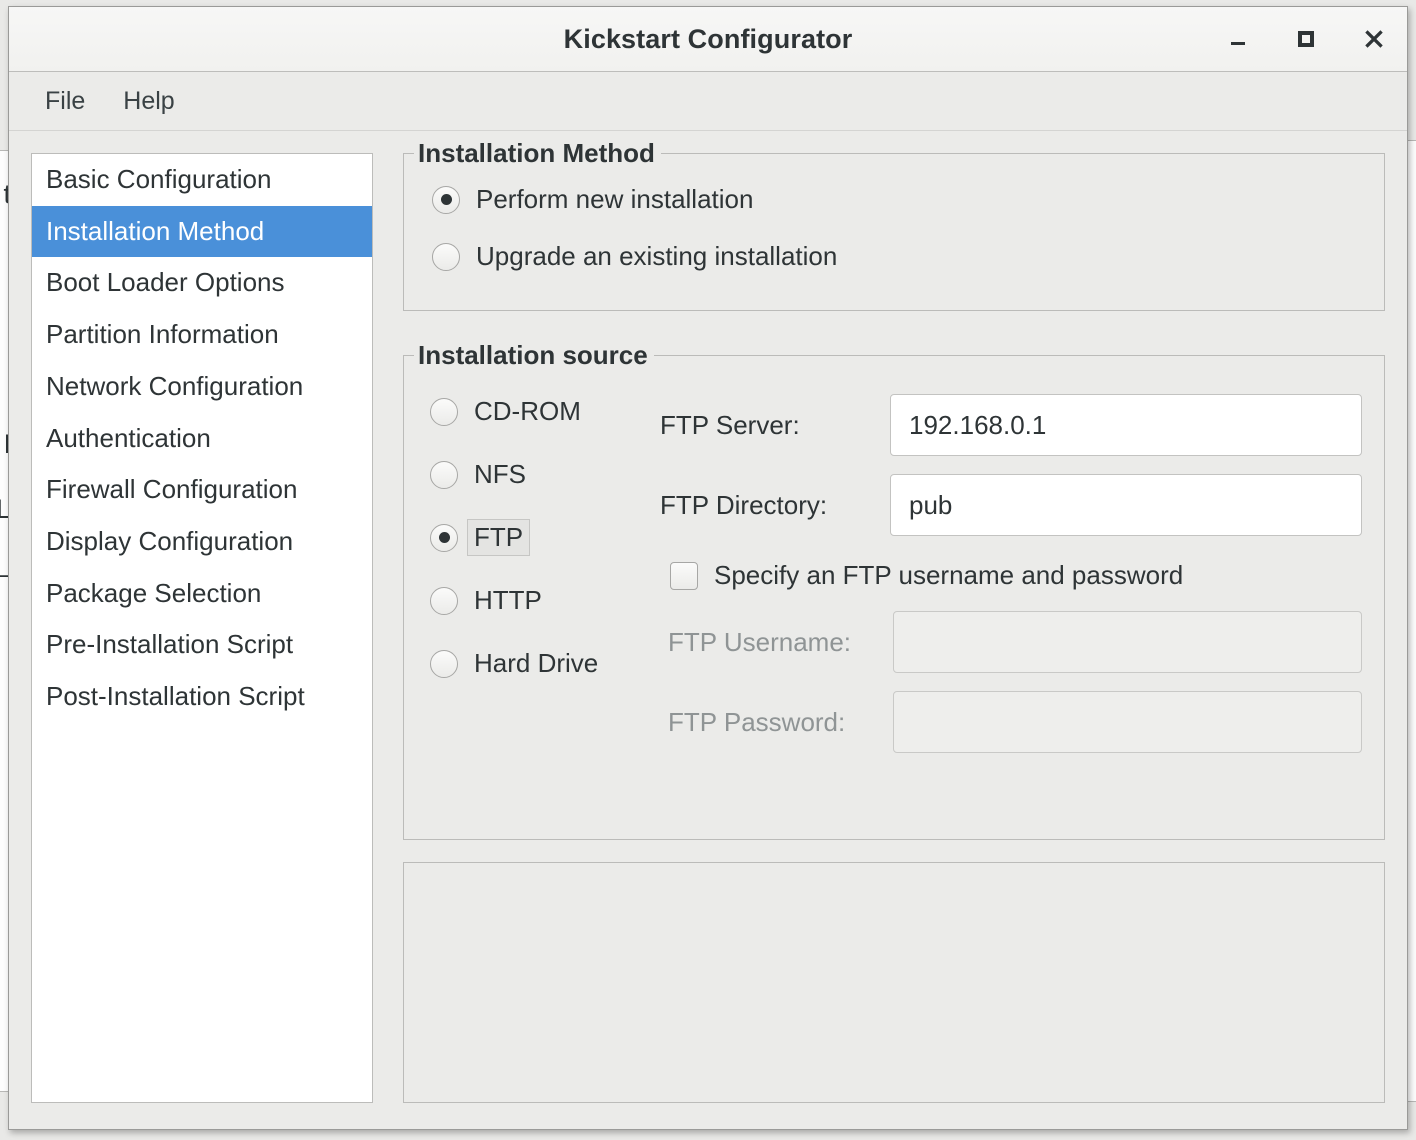  What do you see at coordinates (537, 153) in the screenshot?
I see `installation-method-legend: Installation Method` at bounding box center [537, 153].